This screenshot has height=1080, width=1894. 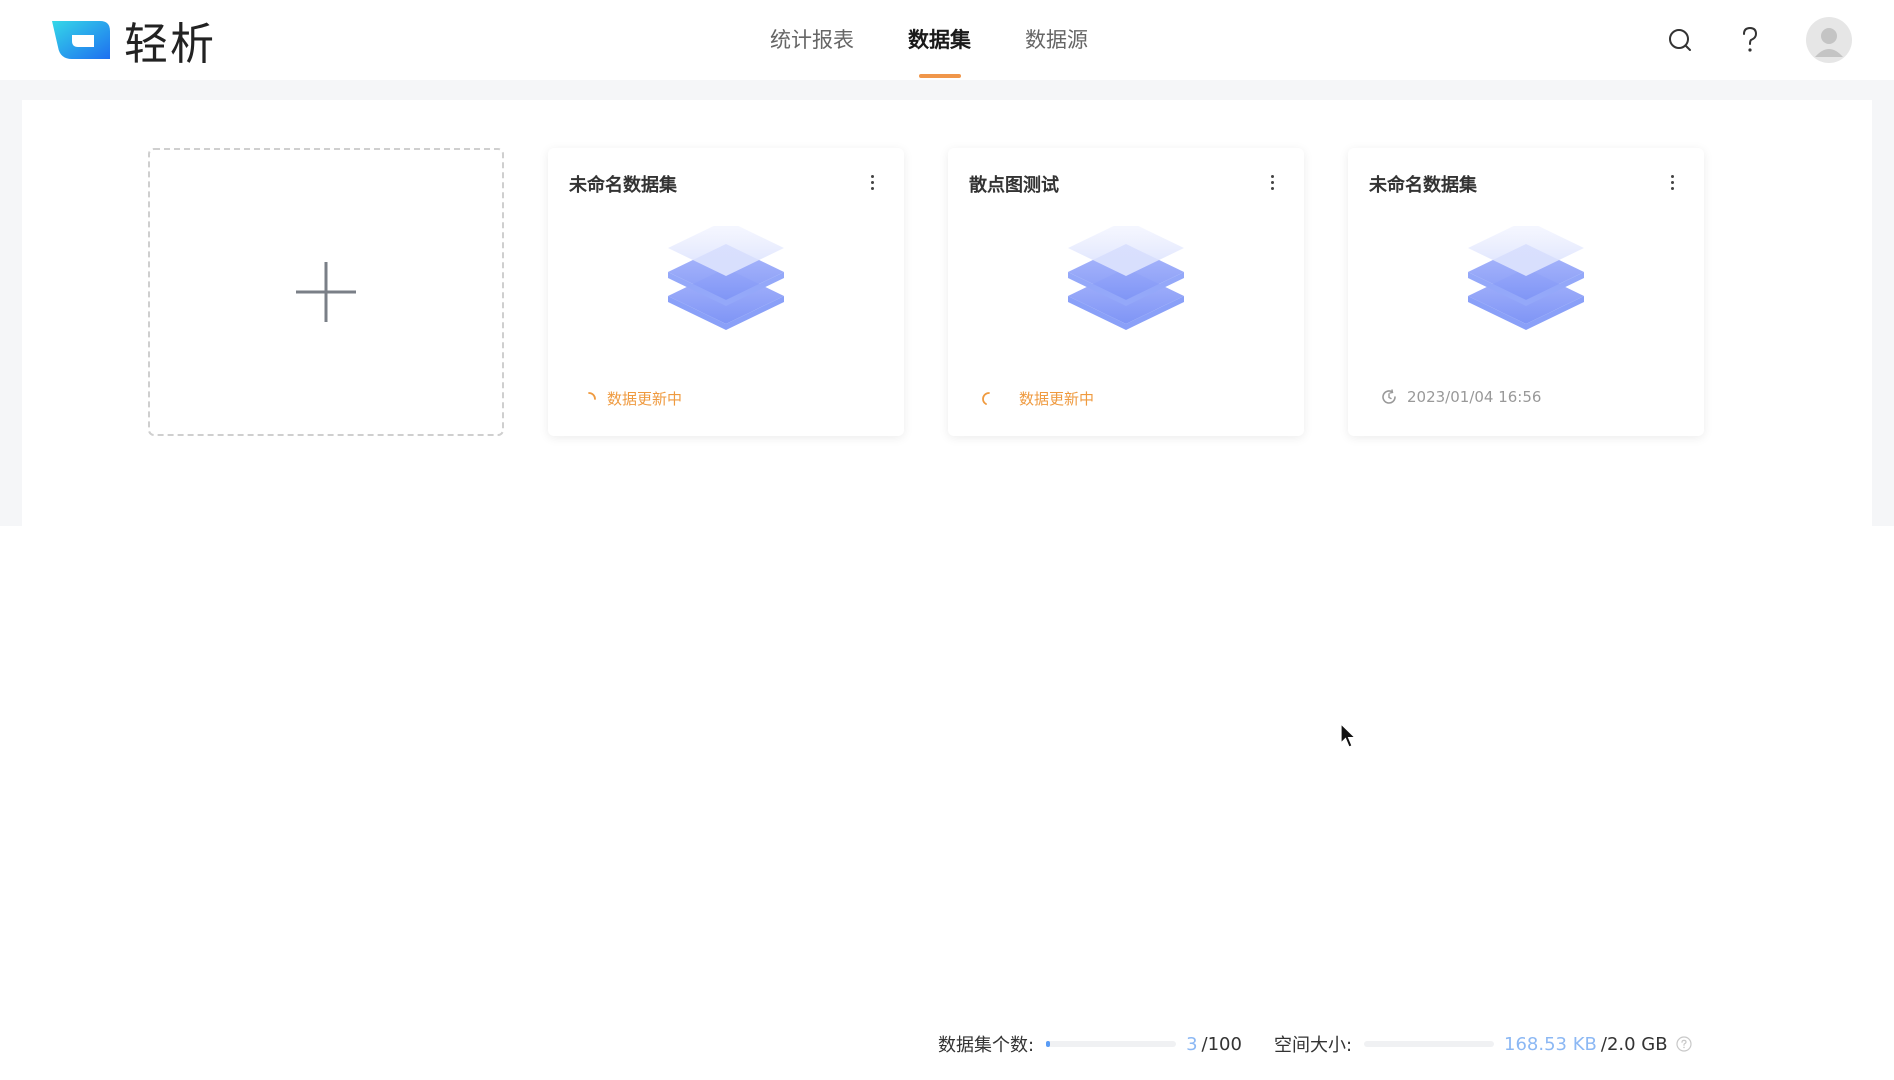 What do you see at coordinates (170, 44) in the screenshot?
I see `app-name: 轻析` at bounding box center [170, 44].